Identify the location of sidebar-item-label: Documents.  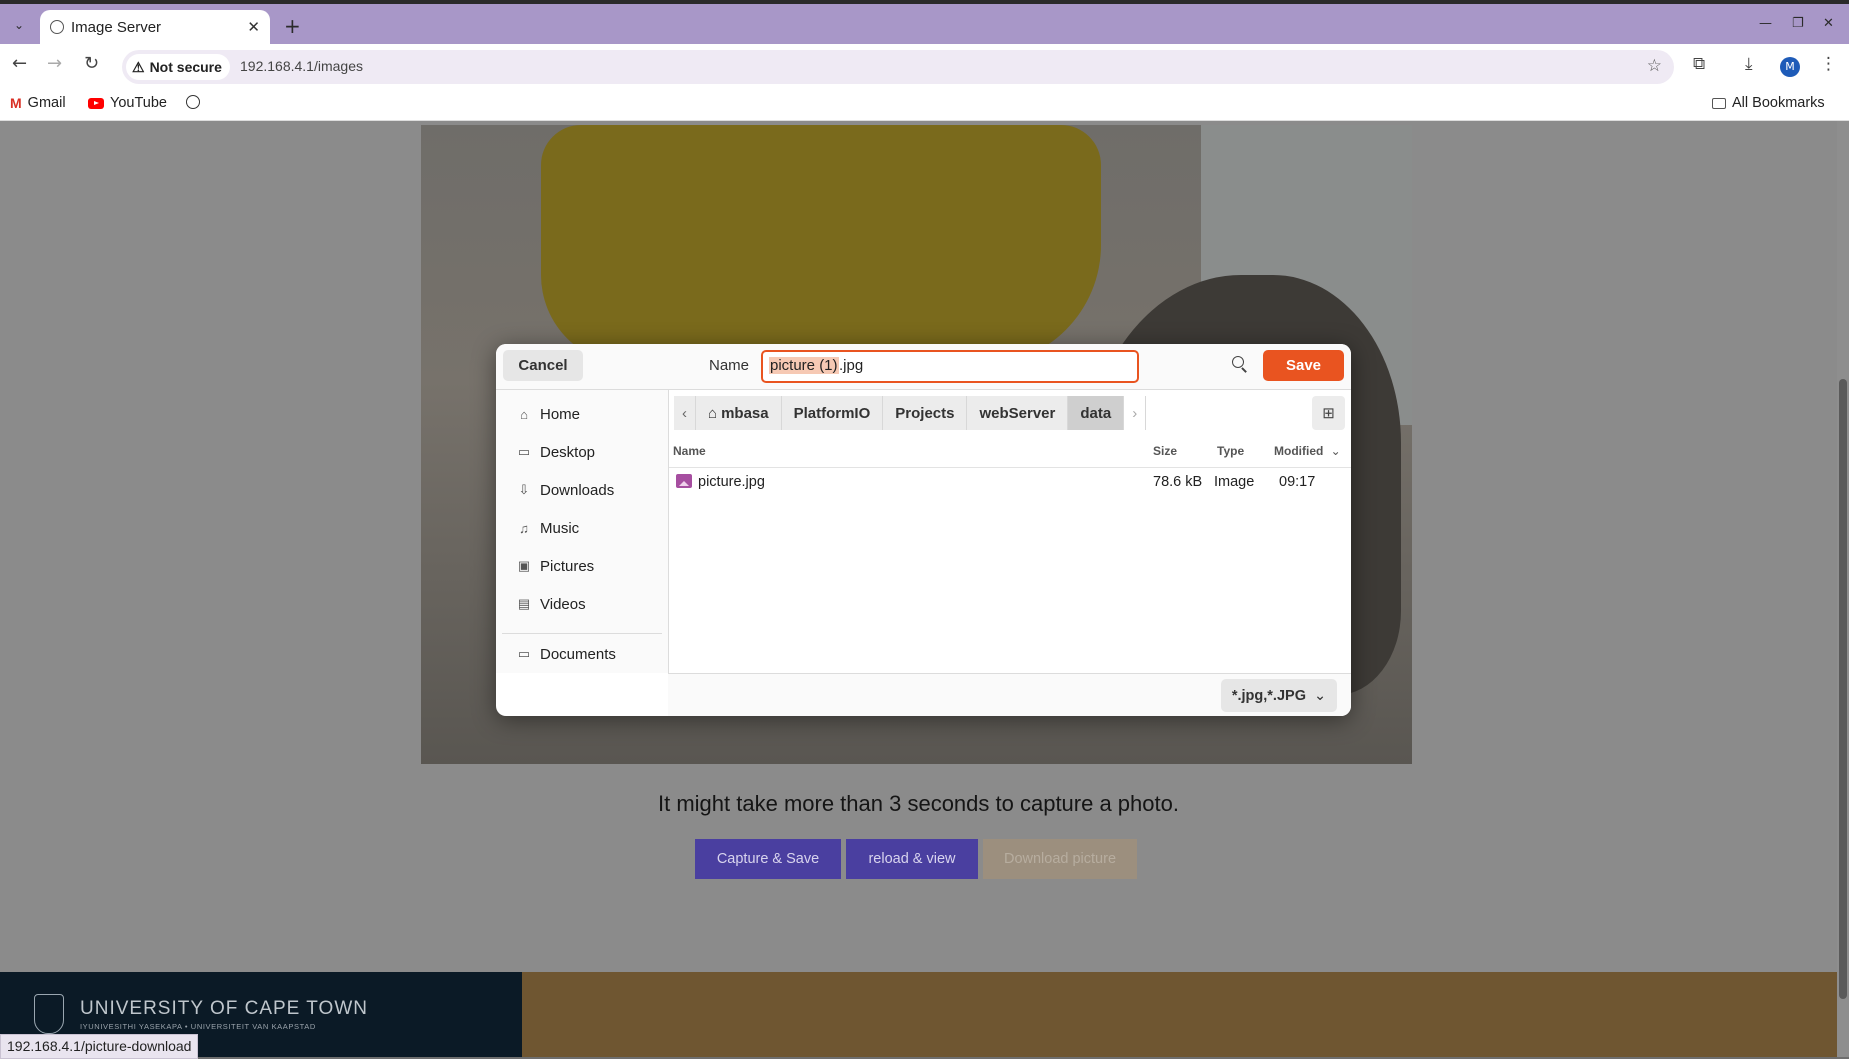
(578, 654).